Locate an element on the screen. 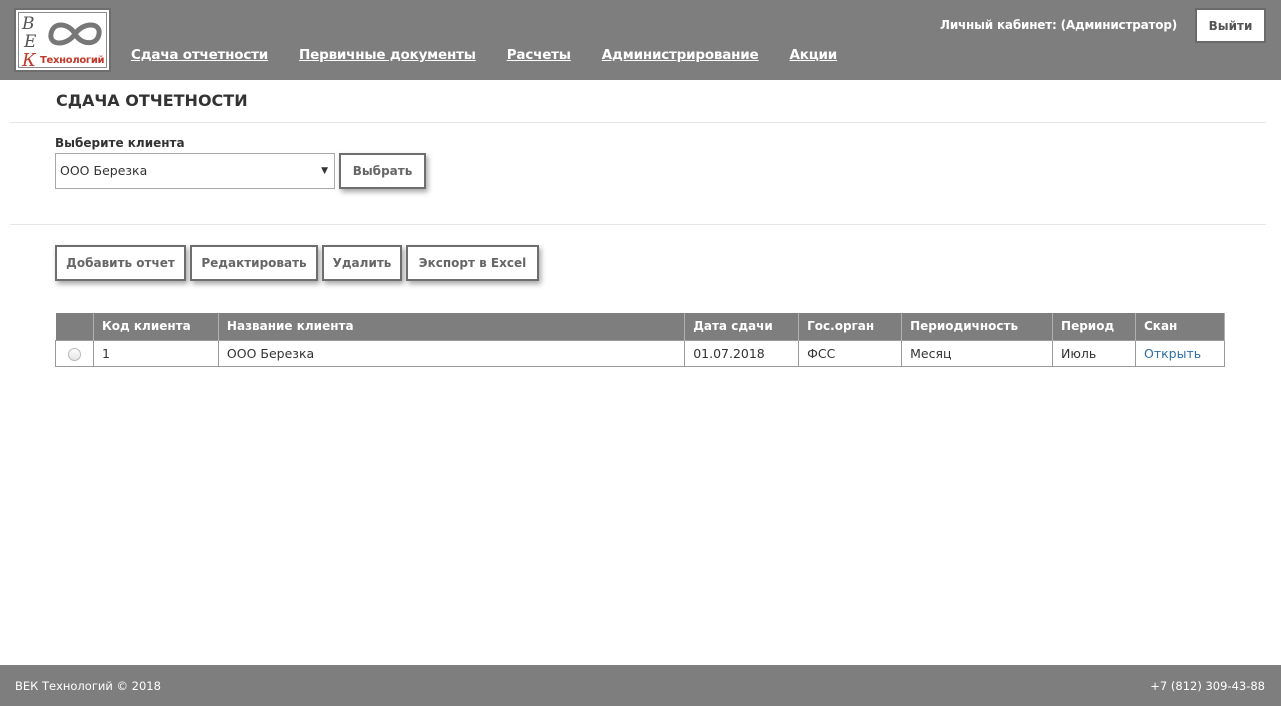 The height and width of the screenshot is (706, 1281). filter-divider is located at coordinates (638, 224).